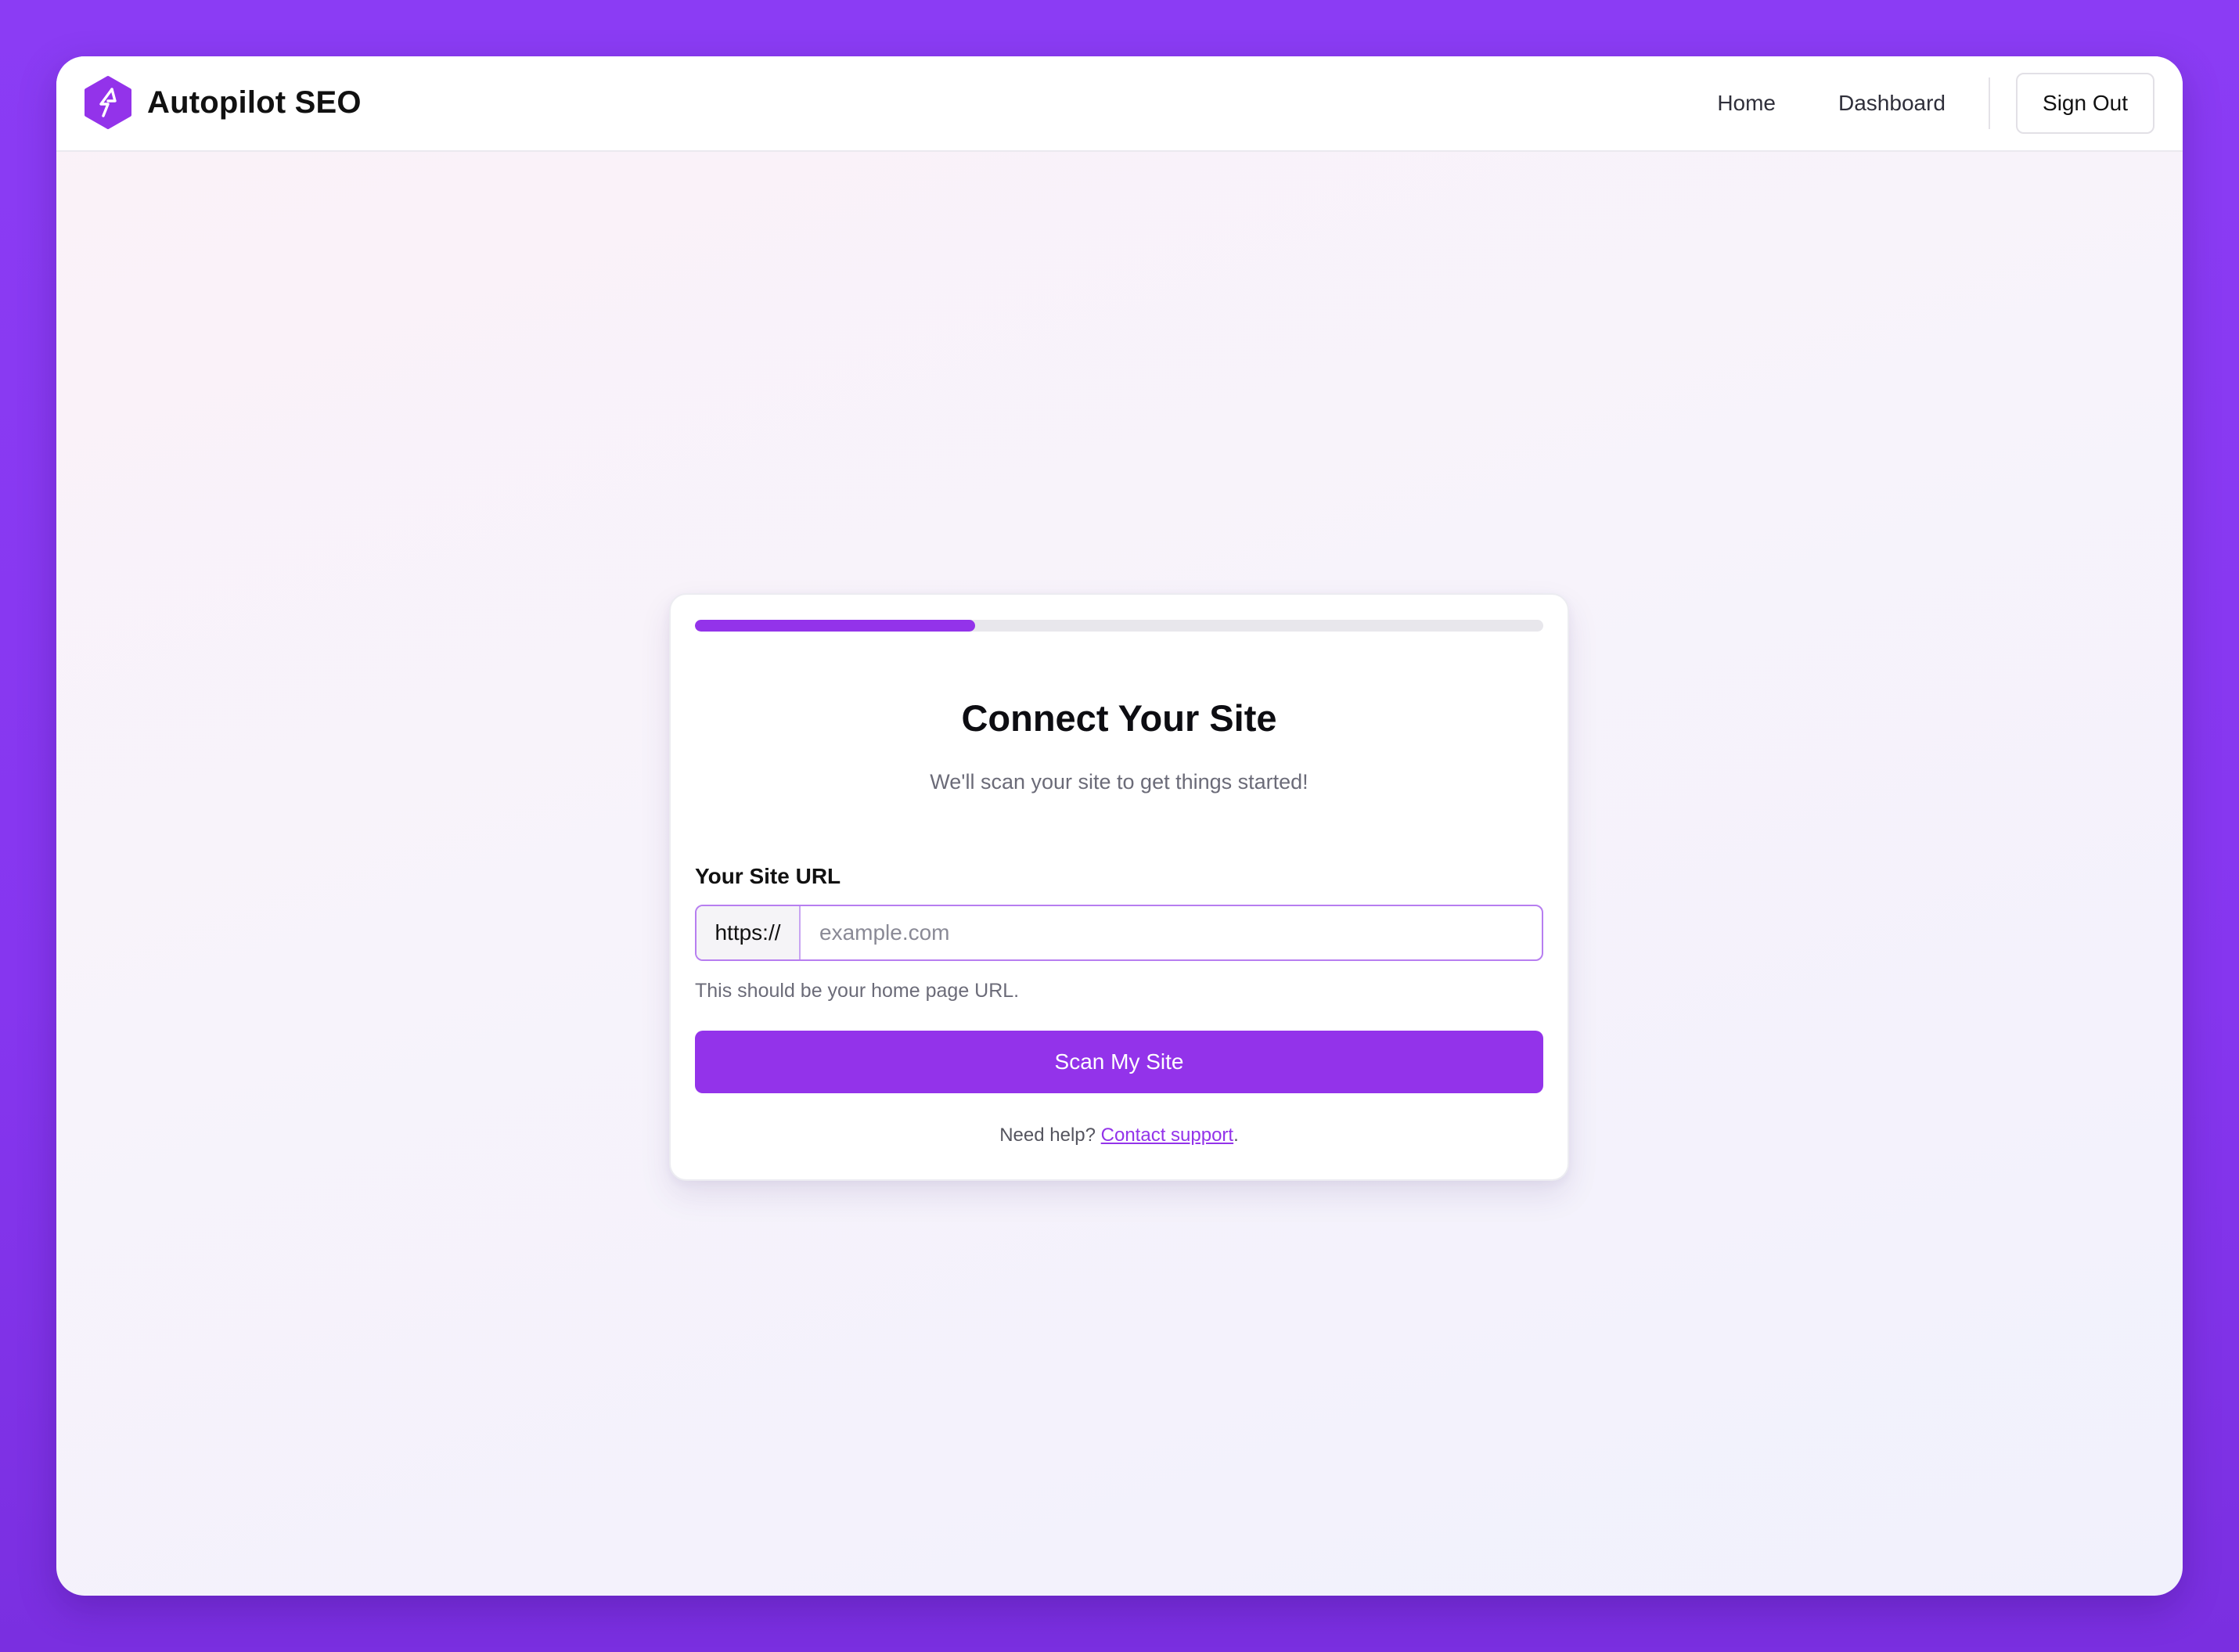 The width and height of the screenshot is (2239, 1652). Describe the element at coordinates (1892, 103) in the screenshot. I see `nav-link-dashboard: Dashboard` at that location.